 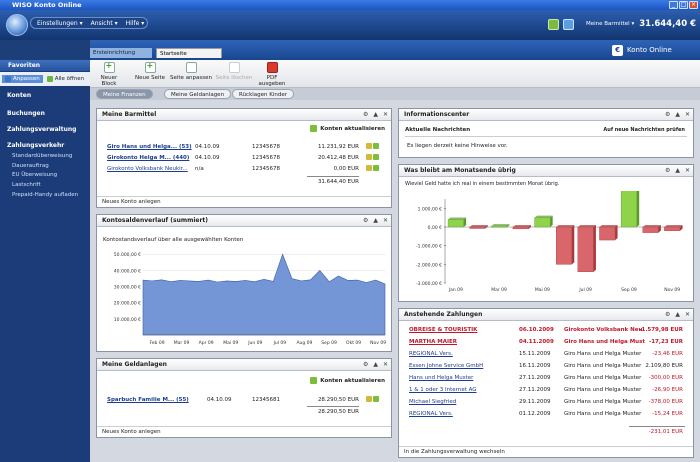 What do you see at coordinates (156, 343) in the screenshot?
I see `x-tick-label: Feb 09` at bounding box center [156, 343].